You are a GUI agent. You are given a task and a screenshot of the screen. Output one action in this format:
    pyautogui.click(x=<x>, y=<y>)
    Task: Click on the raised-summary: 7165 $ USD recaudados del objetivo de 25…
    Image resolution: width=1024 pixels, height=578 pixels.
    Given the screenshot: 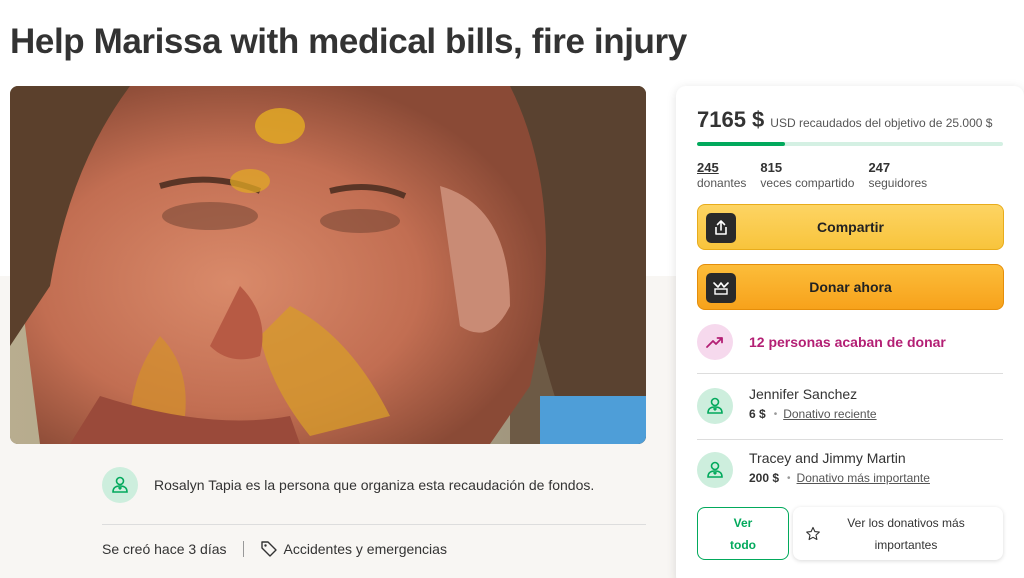 What is the action you would take?
    pyautogui.click(x=844, y=120)
    